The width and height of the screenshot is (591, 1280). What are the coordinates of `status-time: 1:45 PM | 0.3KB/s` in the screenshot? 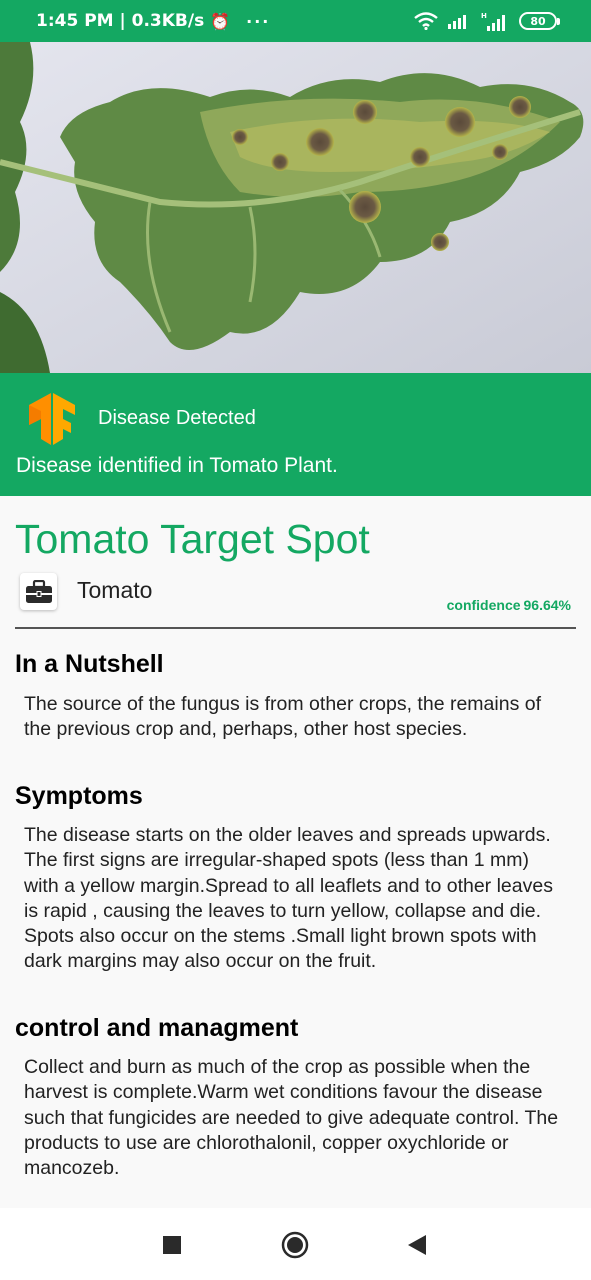 It's located at (120, 21).